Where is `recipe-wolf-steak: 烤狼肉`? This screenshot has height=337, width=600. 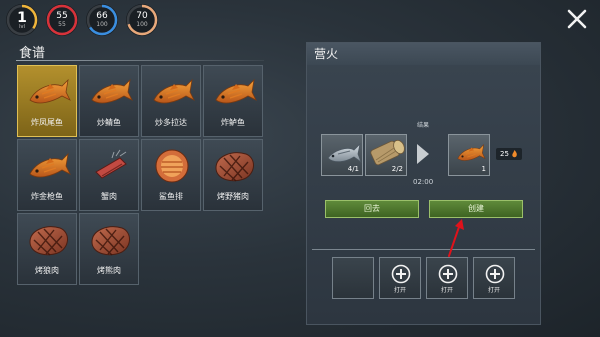 recipe-wolf-steak: 烤狼肉 is located at coordinates (47, 249).